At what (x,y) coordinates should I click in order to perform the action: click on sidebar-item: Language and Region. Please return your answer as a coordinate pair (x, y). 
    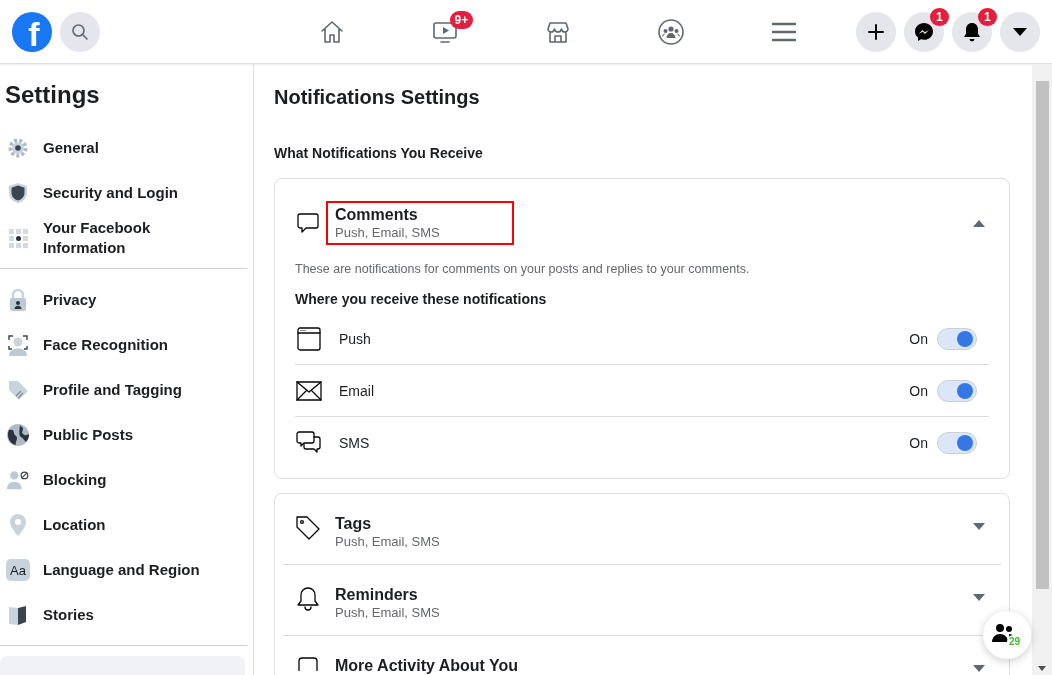
    Looking at the image, I should click on (121, 569).